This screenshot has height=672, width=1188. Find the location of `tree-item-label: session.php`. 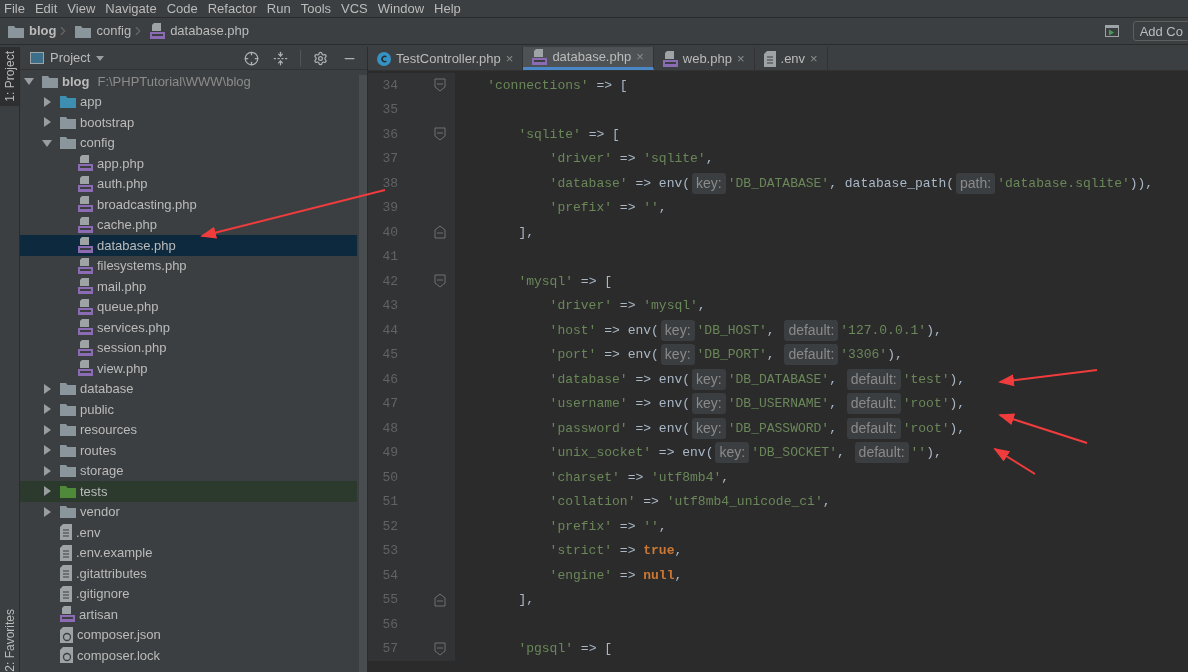

tree-item-label: session.php is located at coordinates (132, 348).